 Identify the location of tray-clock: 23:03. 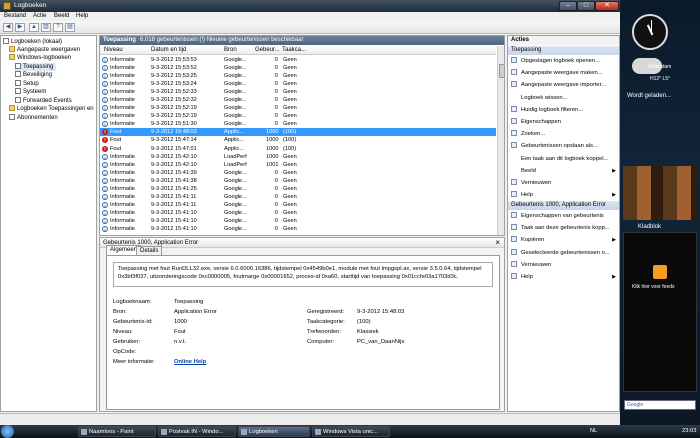
(689, 431).